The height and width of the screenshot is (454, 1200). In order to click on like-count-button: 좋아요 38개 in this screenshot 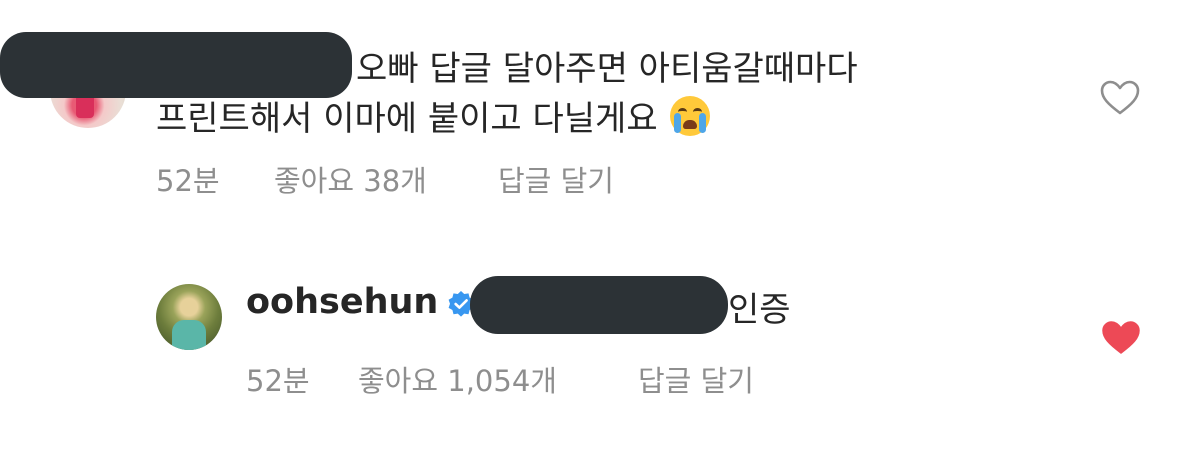, I will do `click(350, 179)`.